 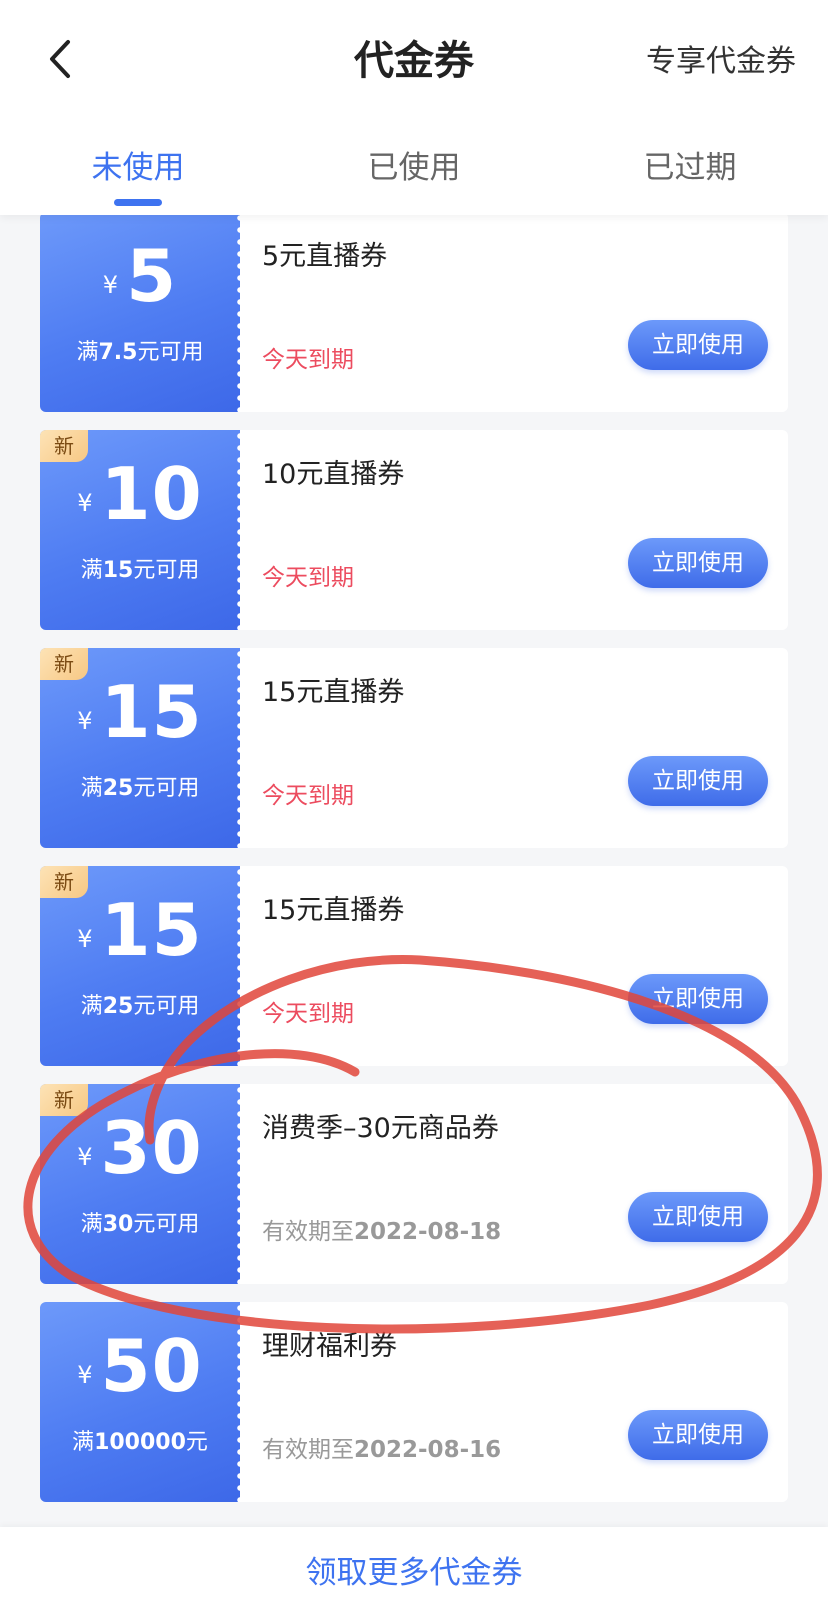 I want to click on coupon-value-panel: ¥5 满7.5元可用, so click(x=140, y=313).